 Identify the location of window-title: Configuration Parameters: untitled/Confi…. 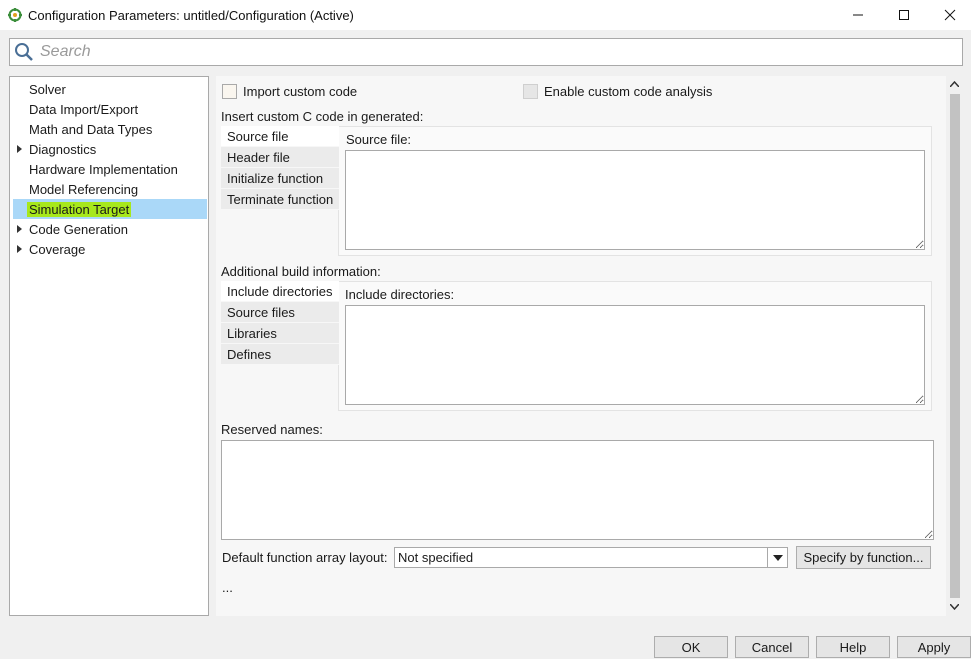
(191, 15).